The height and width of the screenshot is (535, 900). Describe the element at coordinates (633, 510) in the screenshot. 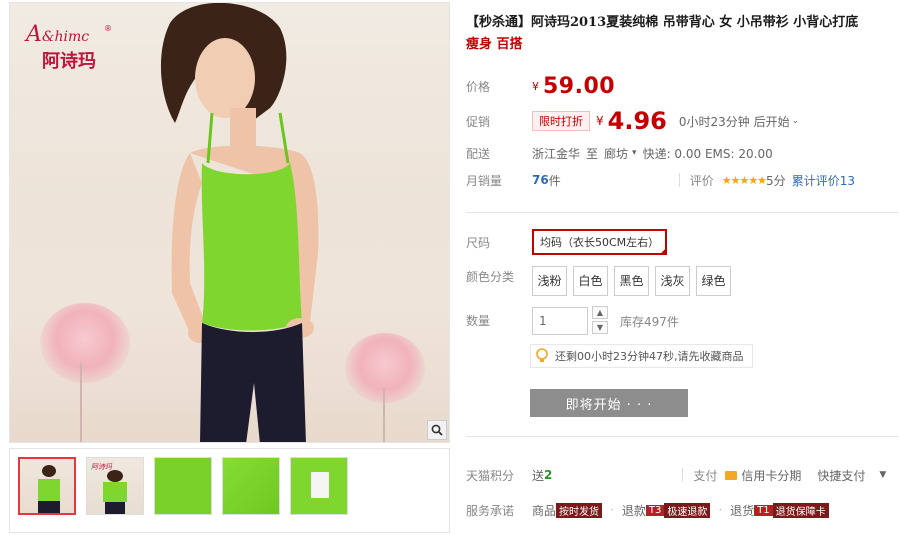

I see `service-2-prefix: 退款` at that location.